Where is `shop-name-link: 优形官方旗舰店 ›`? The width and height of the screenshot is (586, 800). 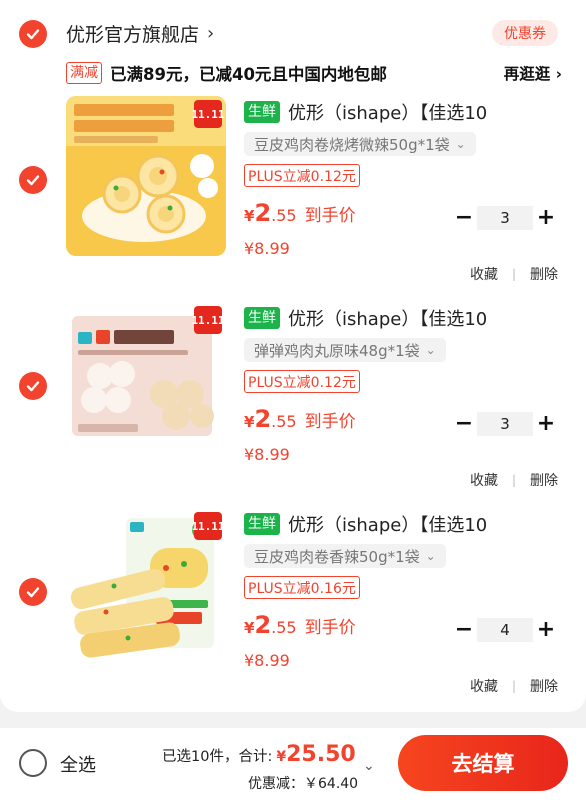
shop-name-link: 优形官方旗舰店 › is located at coordinates (140, 33).